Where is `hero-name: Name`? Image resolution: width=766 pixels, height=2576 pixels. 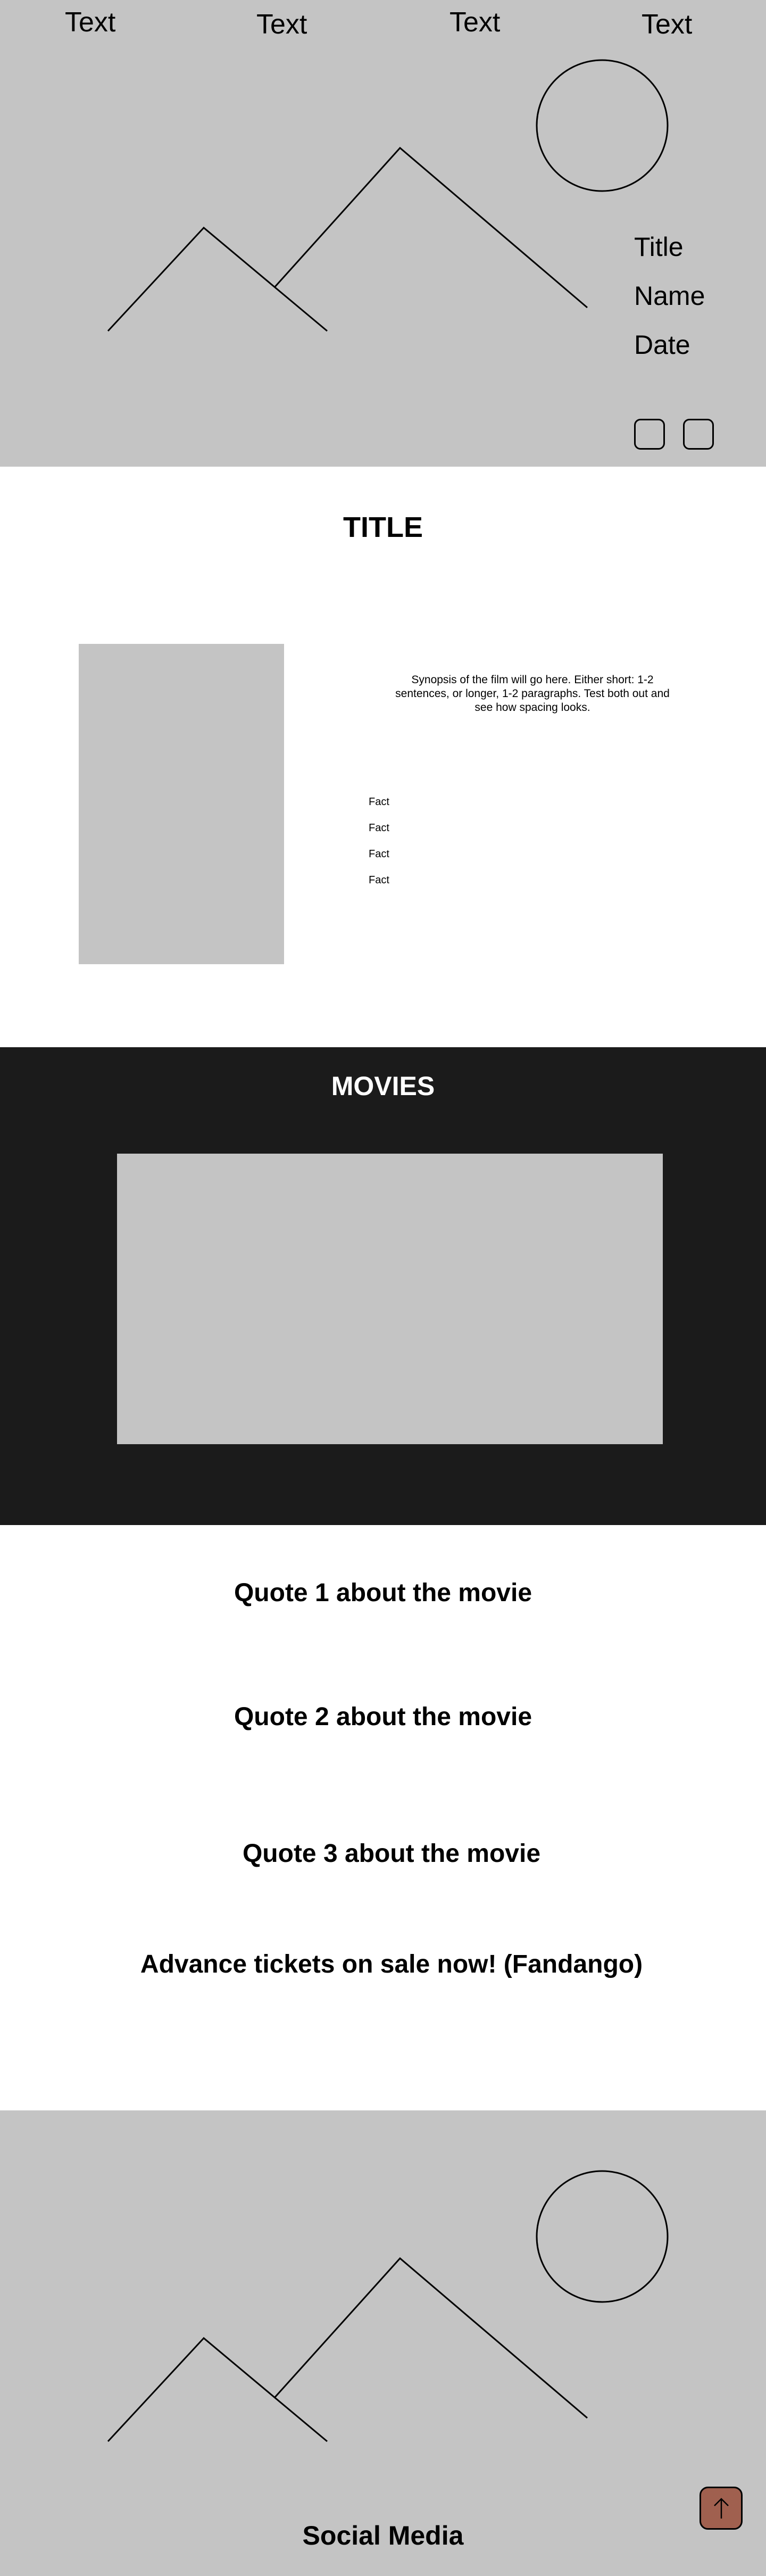 hero-name: Name is located at coordinates (669, 296).